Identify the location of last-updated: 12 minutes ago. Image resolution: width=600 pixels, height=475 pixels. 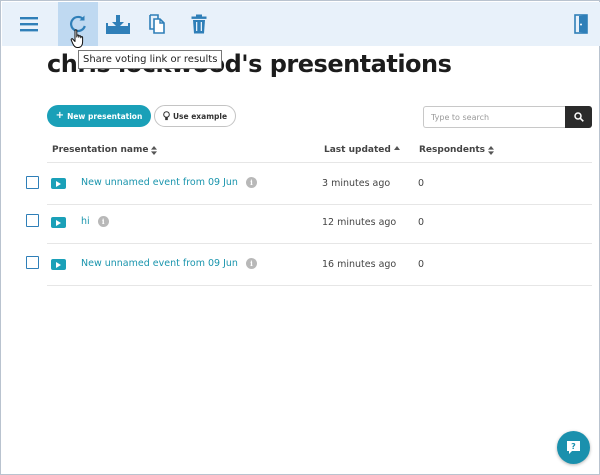
(359, 222).